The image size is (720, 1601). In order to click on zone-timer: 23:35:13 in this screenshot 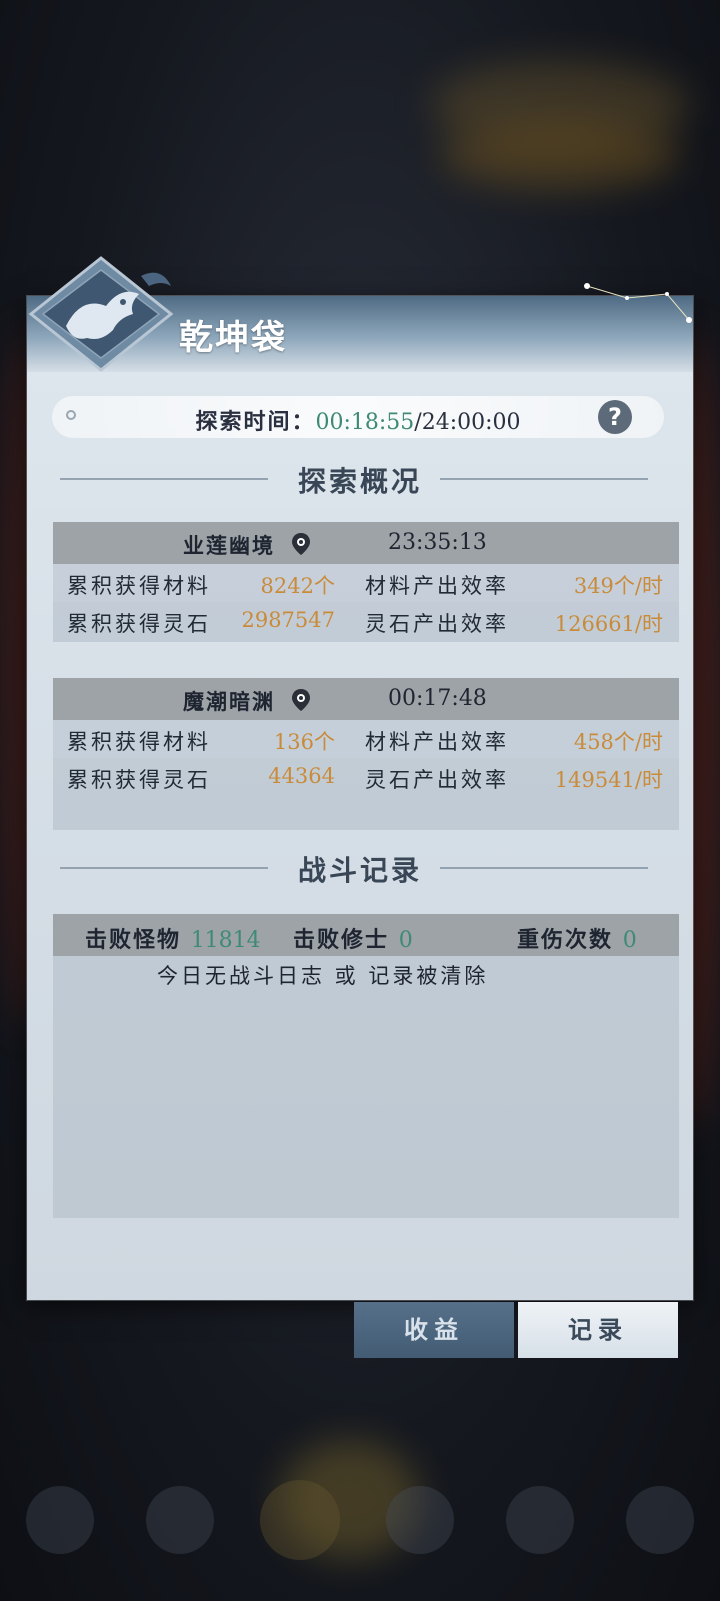, I will do `click(437, 542)`.